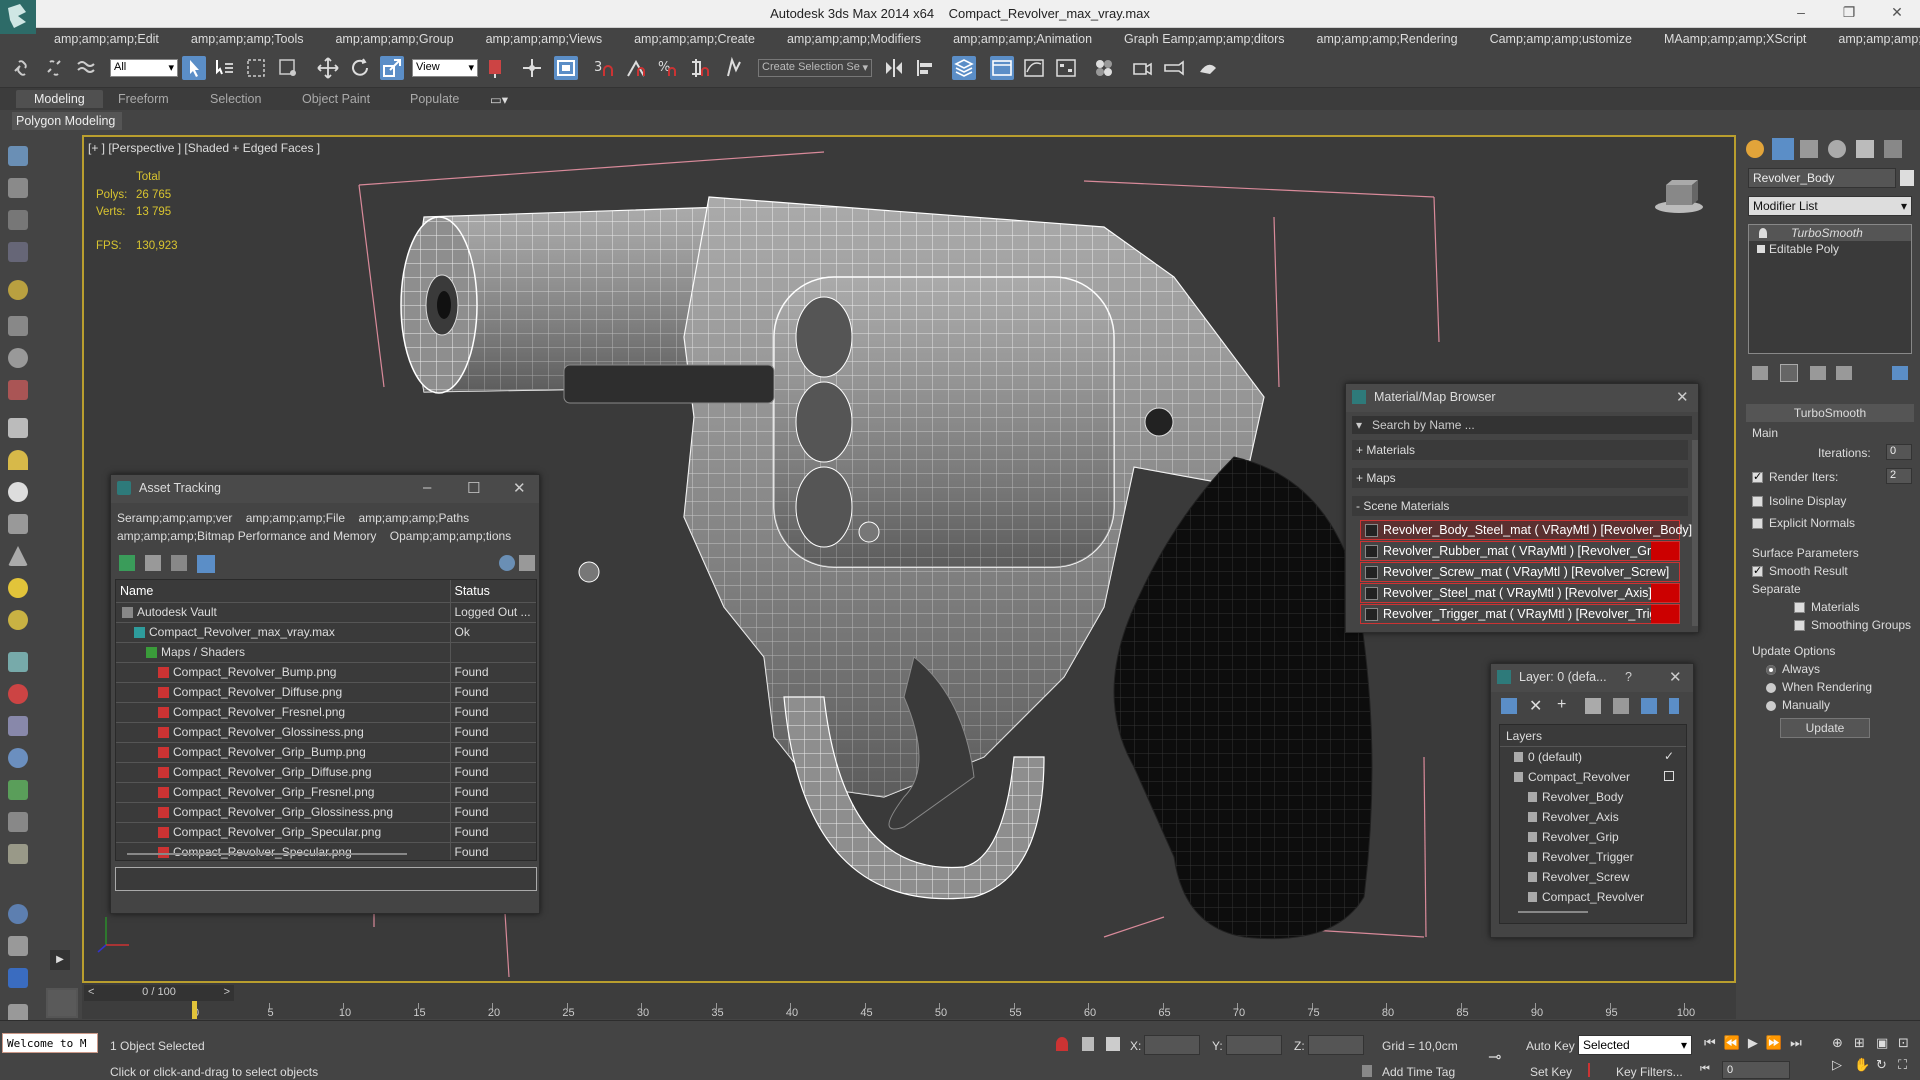 This screenshot has width=1920, height=1080. Describe the element at coordinates (1771, 669) in the screenshot. I see `always-radio` at that location.